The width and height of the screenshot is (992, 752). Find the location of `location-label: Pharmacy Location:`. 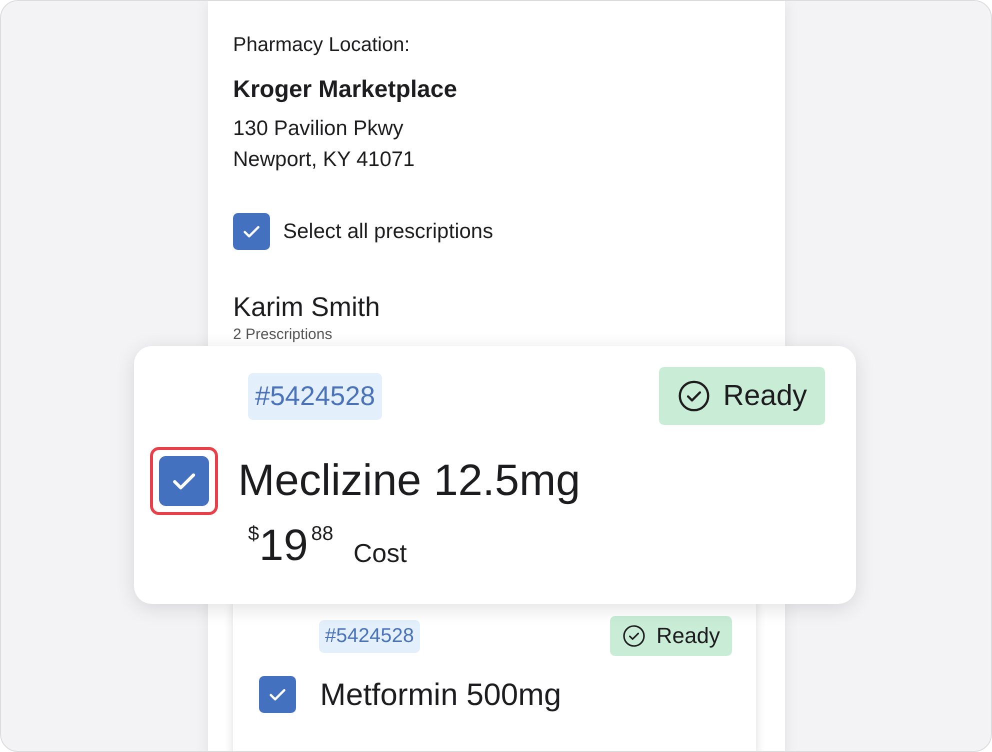

location-label: Pharmacy Location: is located at coordinates (322, 45).